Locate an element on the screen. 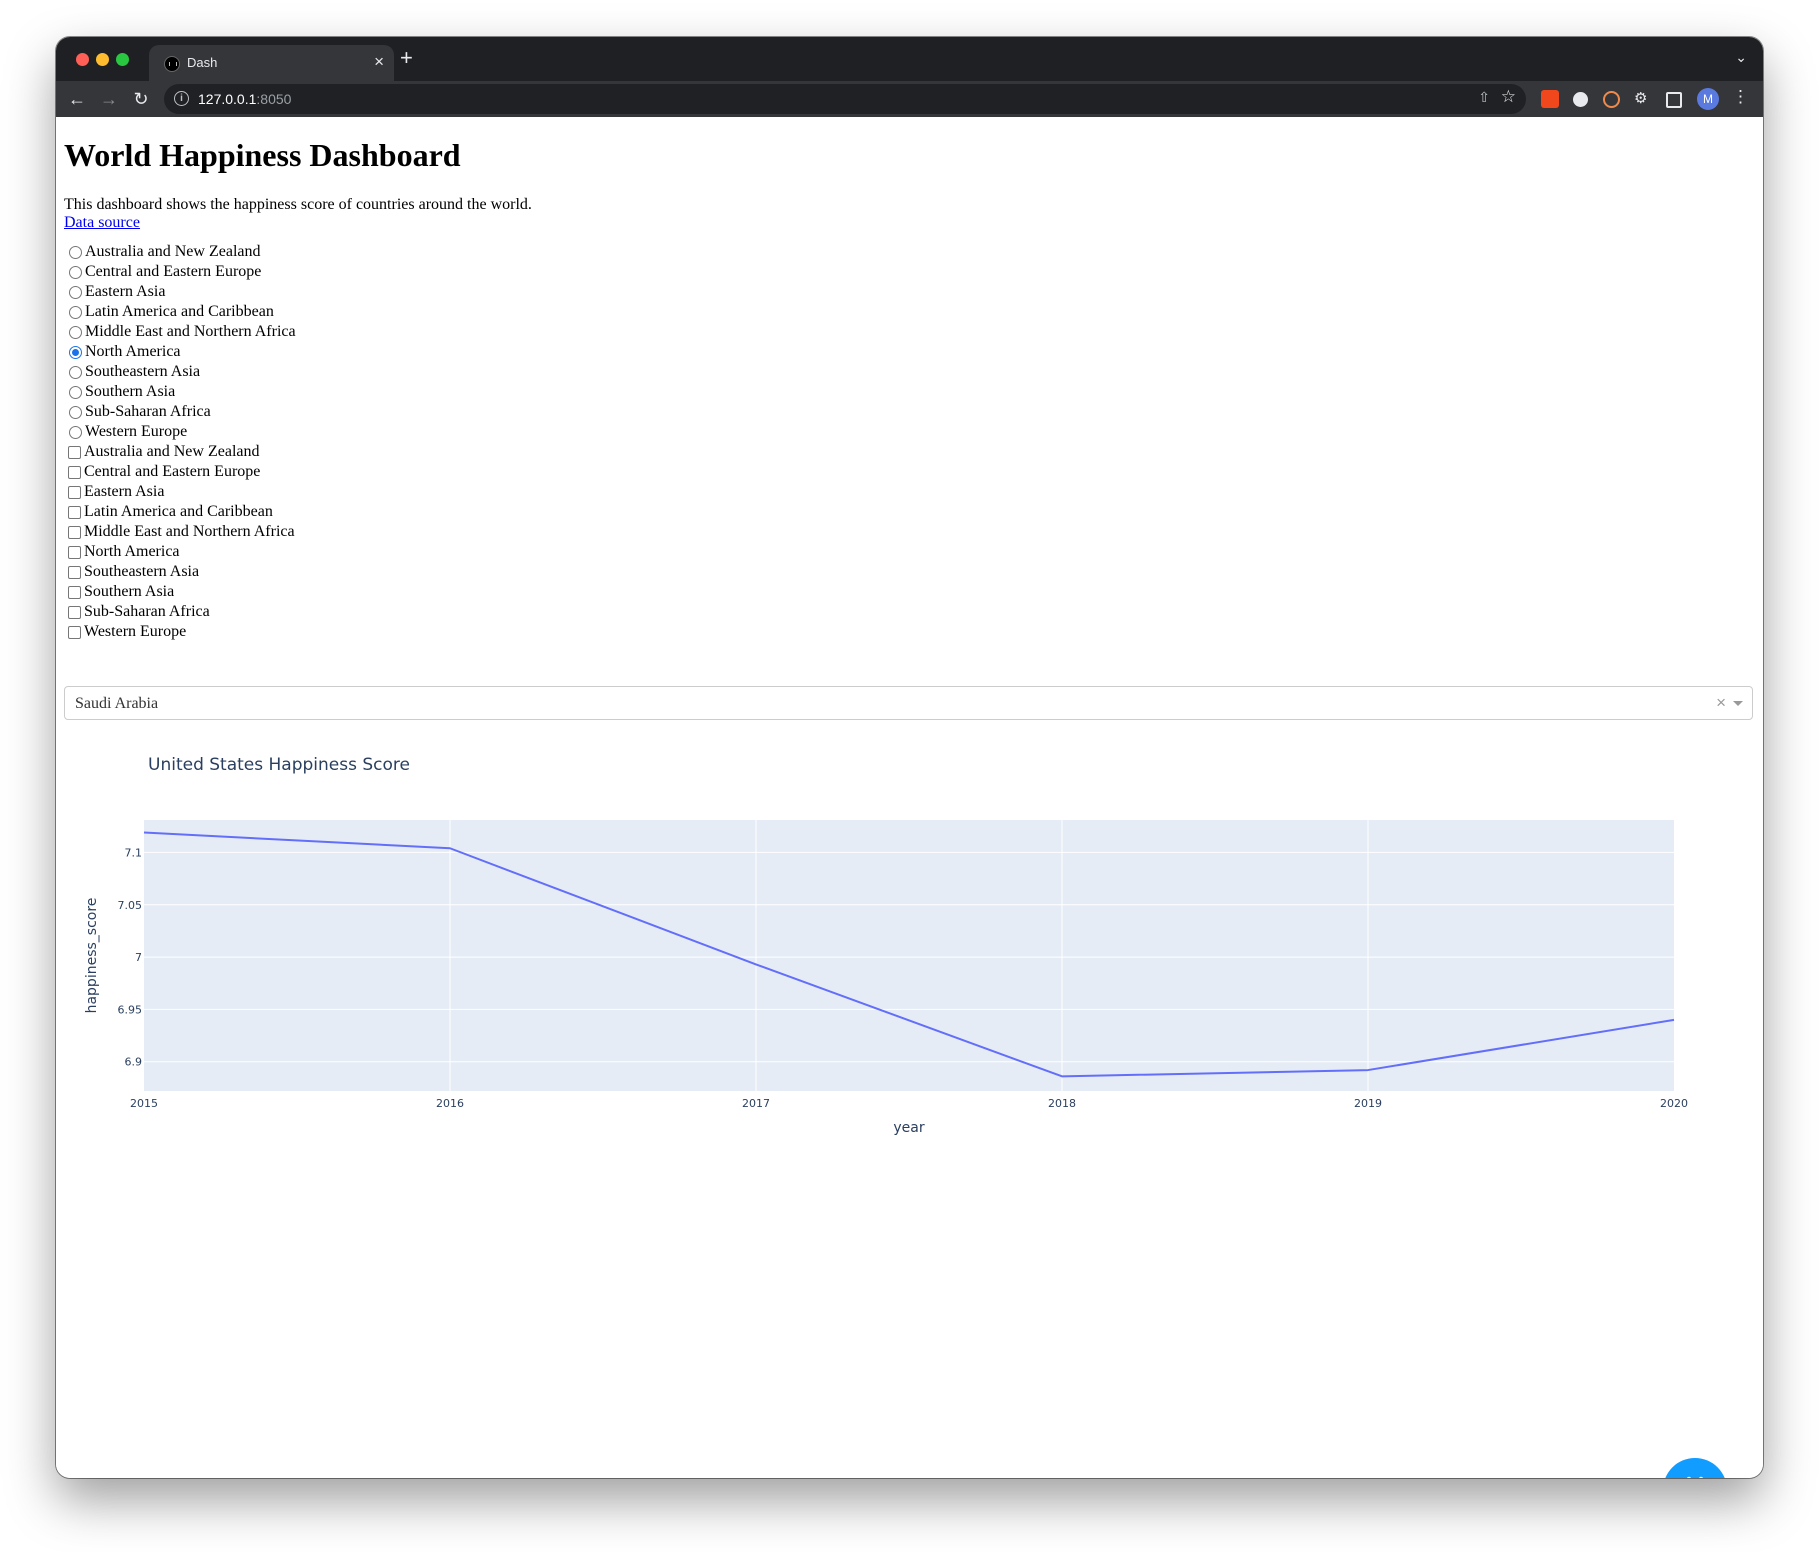 Image resolution: width=1819 pixels, height=1552 pixels. y-tick-label: 7 is located at coordinates (138, 957).